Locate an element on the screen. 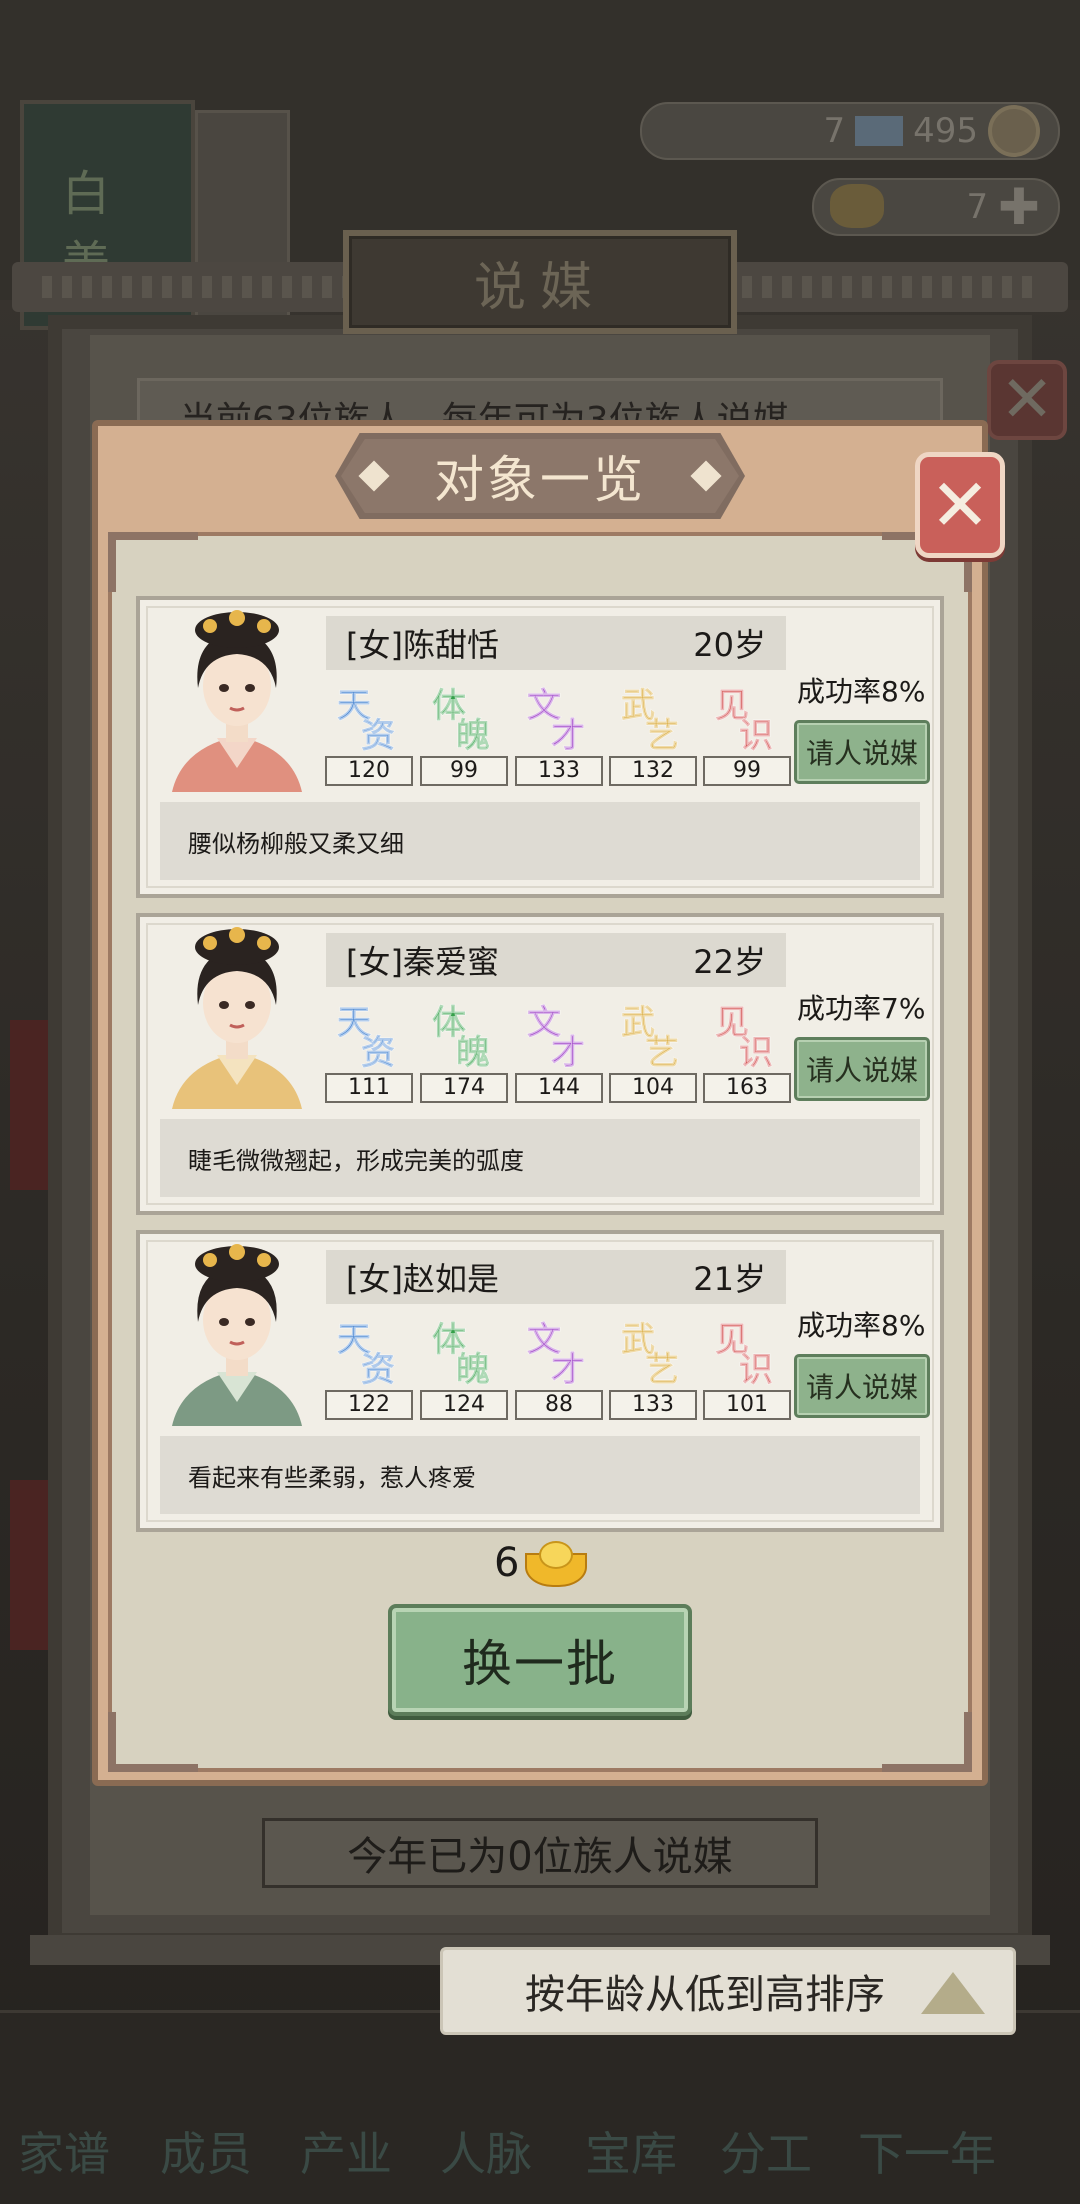 Image resolution: width=1080 pixels, height=2204 pixels. candidate-description: 睫毛微微翘起，形成完美的弧度 is located at coordinates (540, 1158).